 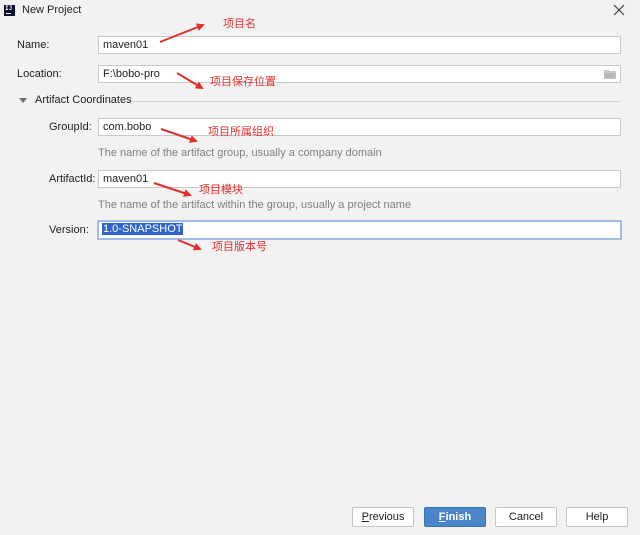 I want to click on finish-mnemonic: F, so click(x=442, y=517).